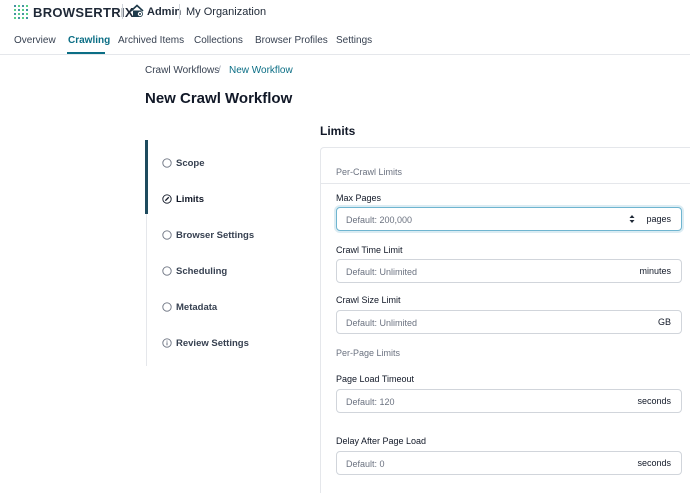 Image resolution: width=690 pixels, height=493 pixels. What do you see at coordinates (476, 401) in the screenshot?
I see `page-load-timeout-input` at bounding box center [476, 401].